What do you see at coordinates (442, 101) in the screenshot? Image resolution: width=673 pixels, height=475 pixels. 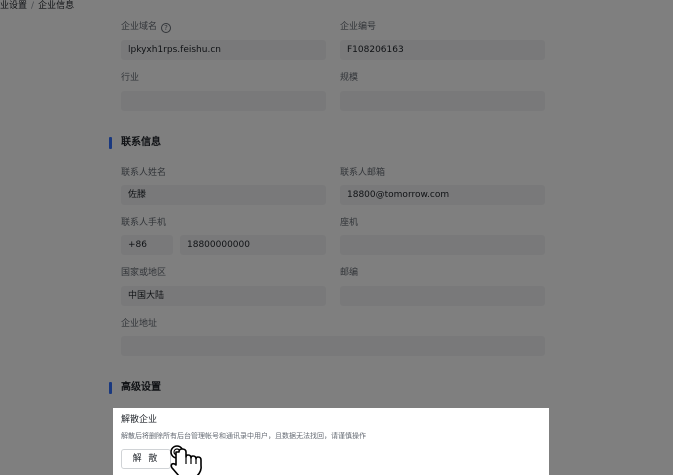 I see `scale-field` at bounding box center [442, 101].